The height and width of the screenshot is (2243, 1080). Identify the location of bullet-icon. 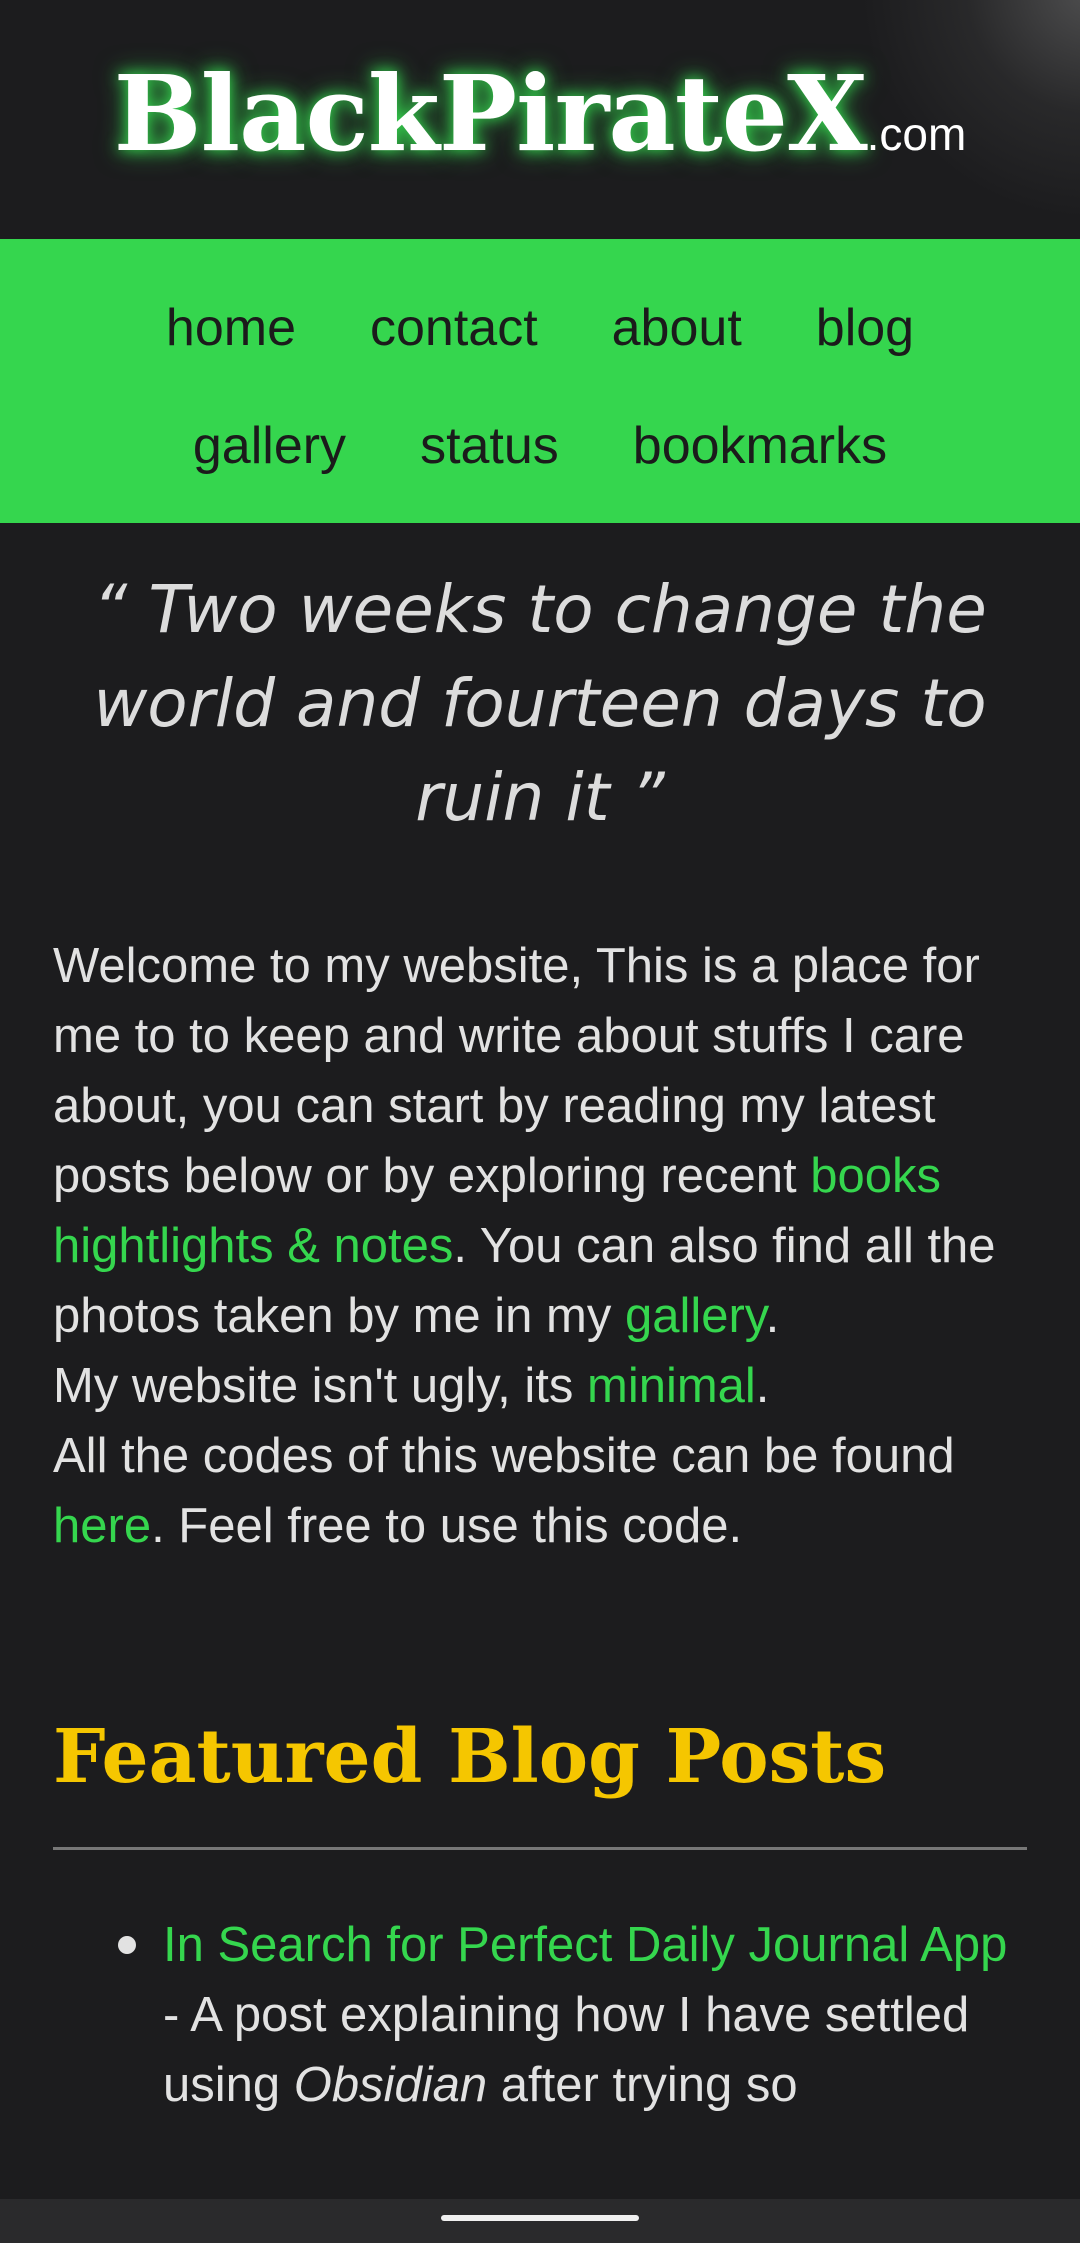
(127, 1945).